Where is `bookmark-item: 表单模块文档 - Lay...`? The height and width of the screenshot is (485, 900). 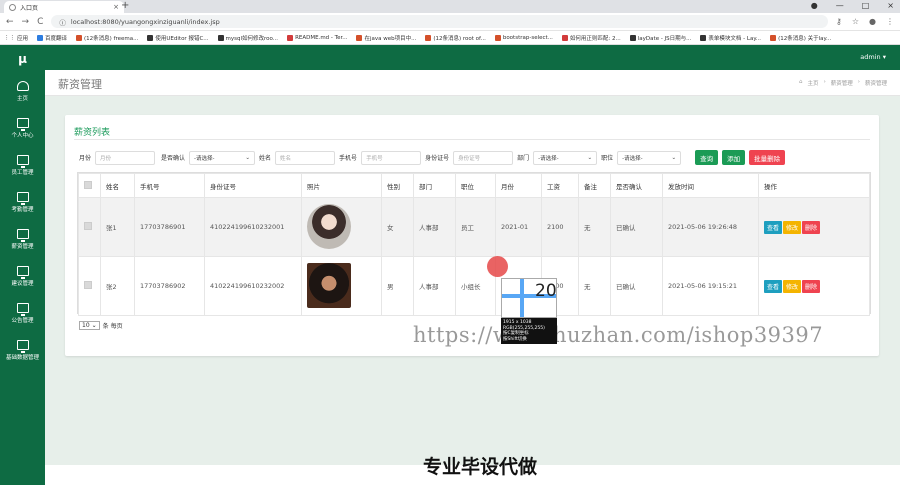
bookmark-item: 表单模块文档 - Lay... is located at coordinates (730, 38).